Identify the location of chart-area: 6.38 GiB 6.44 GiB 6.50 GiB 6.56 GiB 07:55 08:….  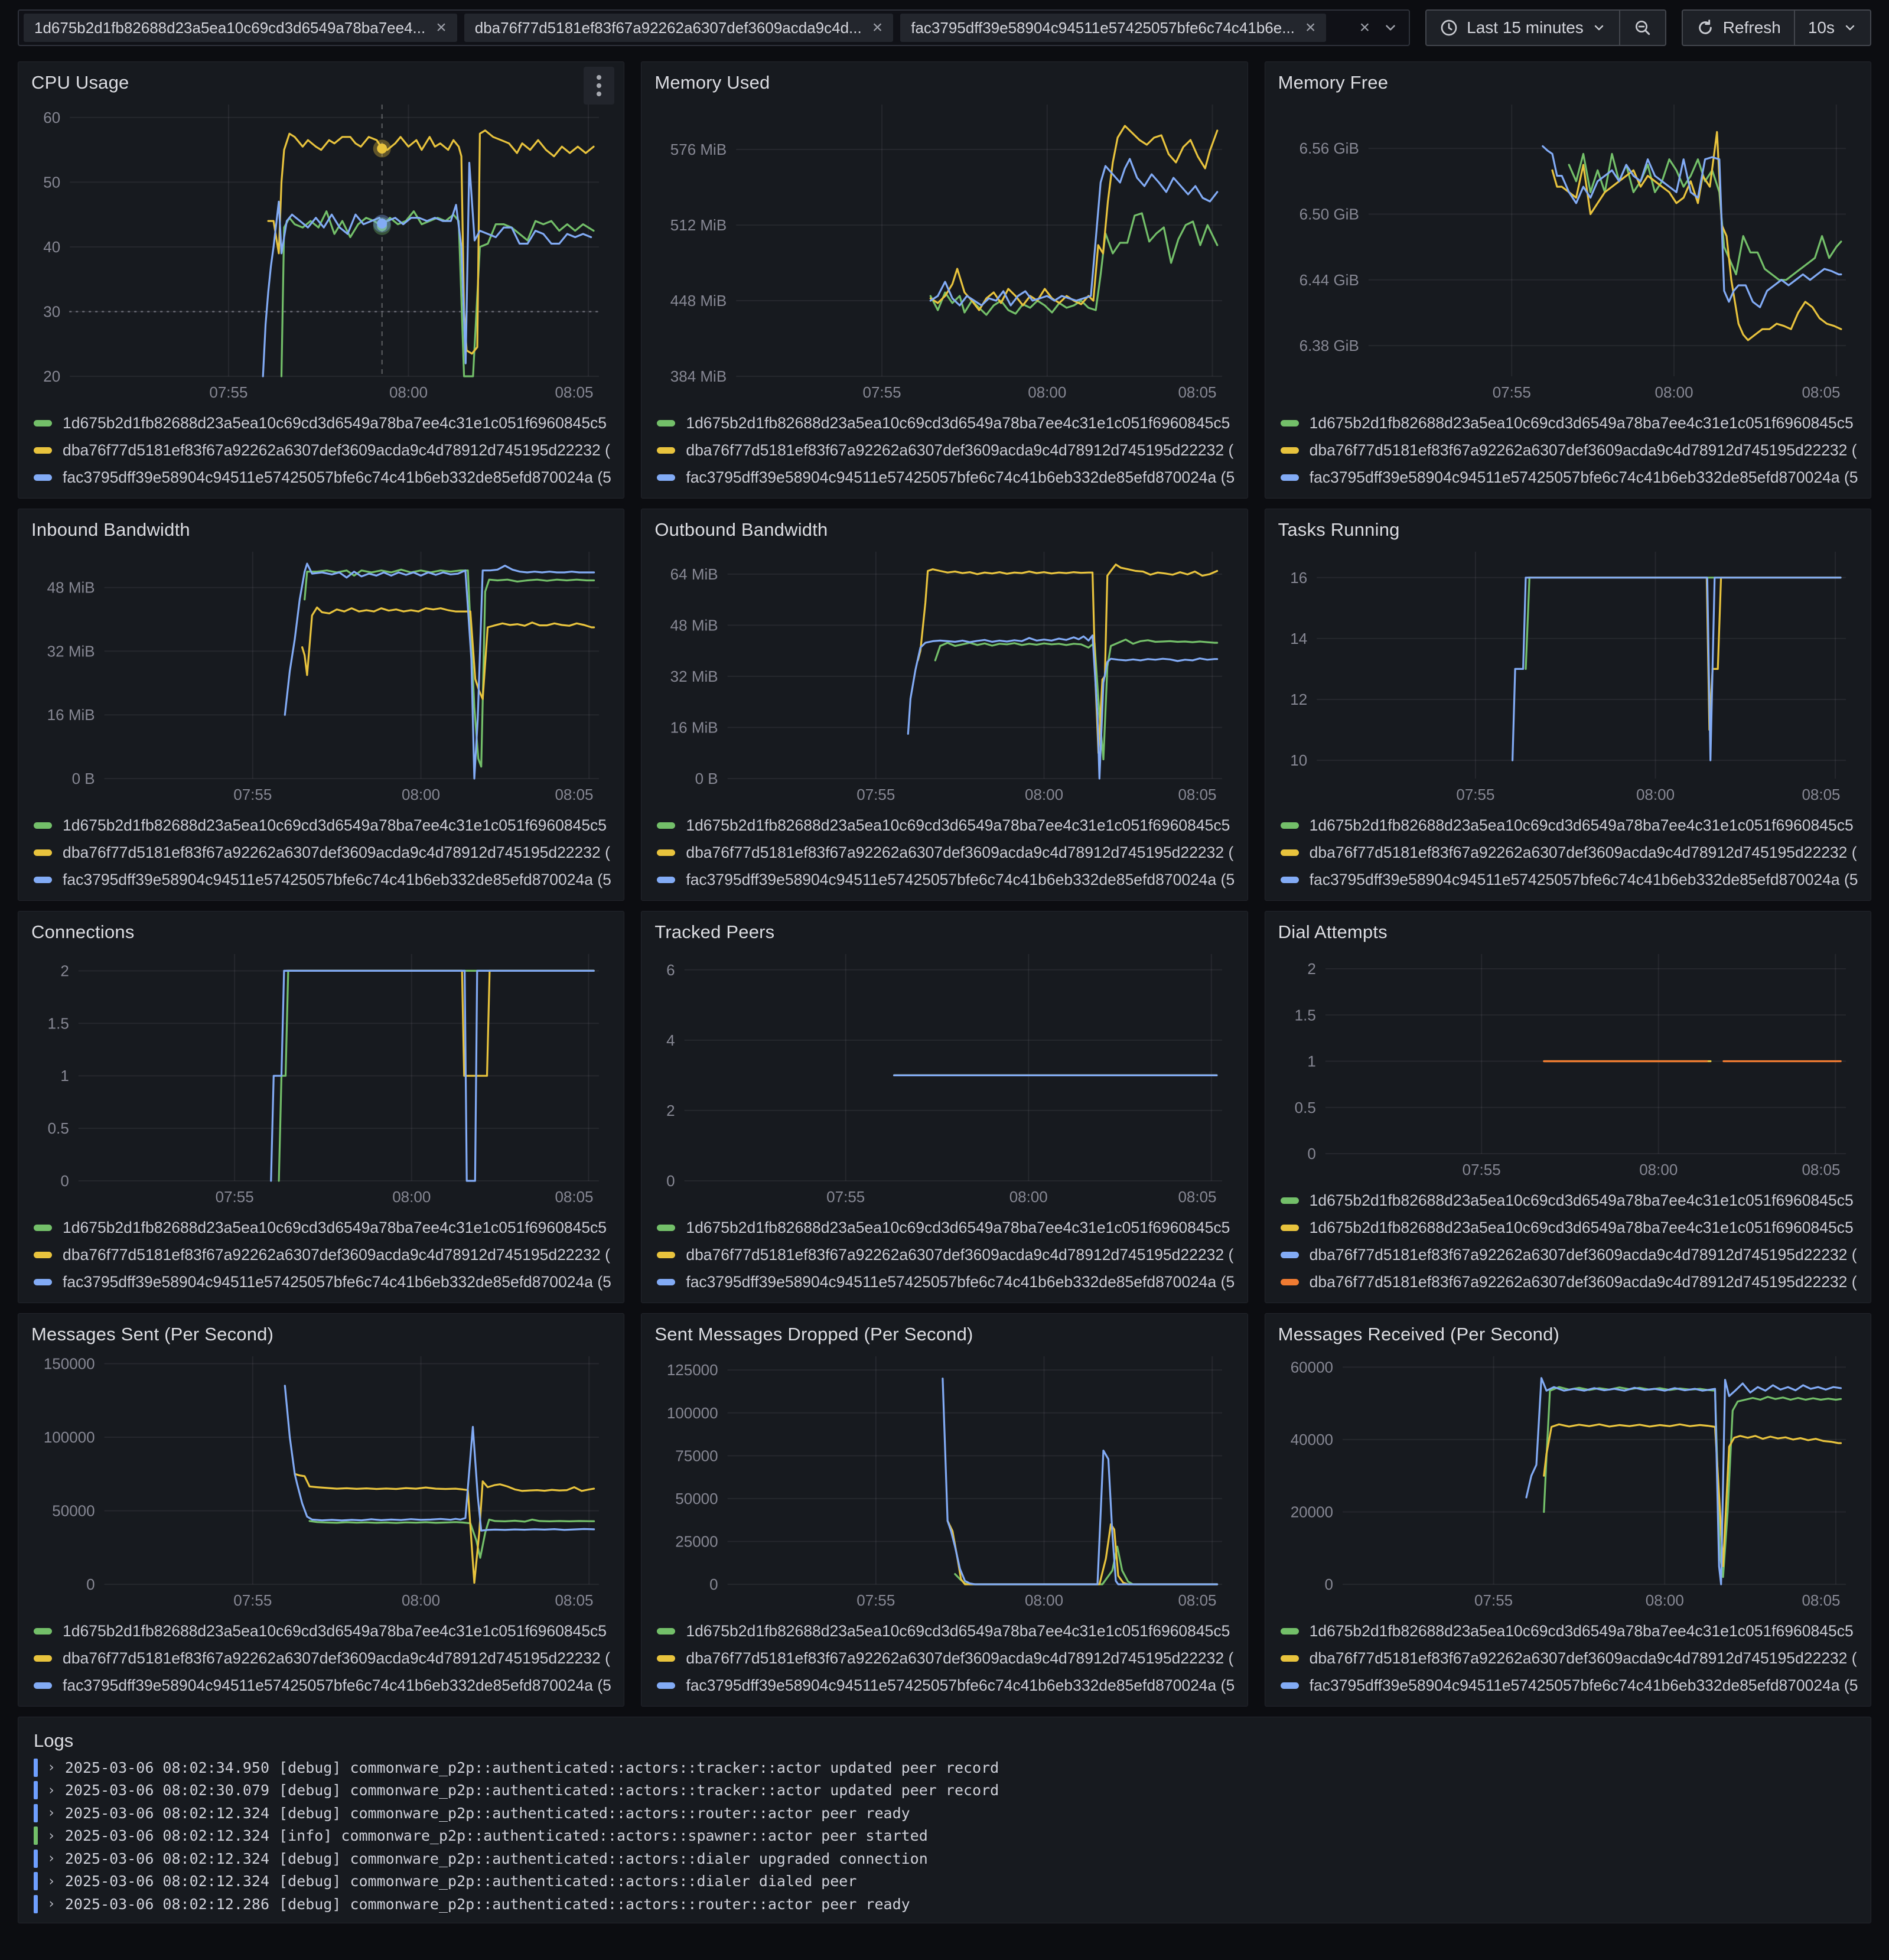
(1568, 250).